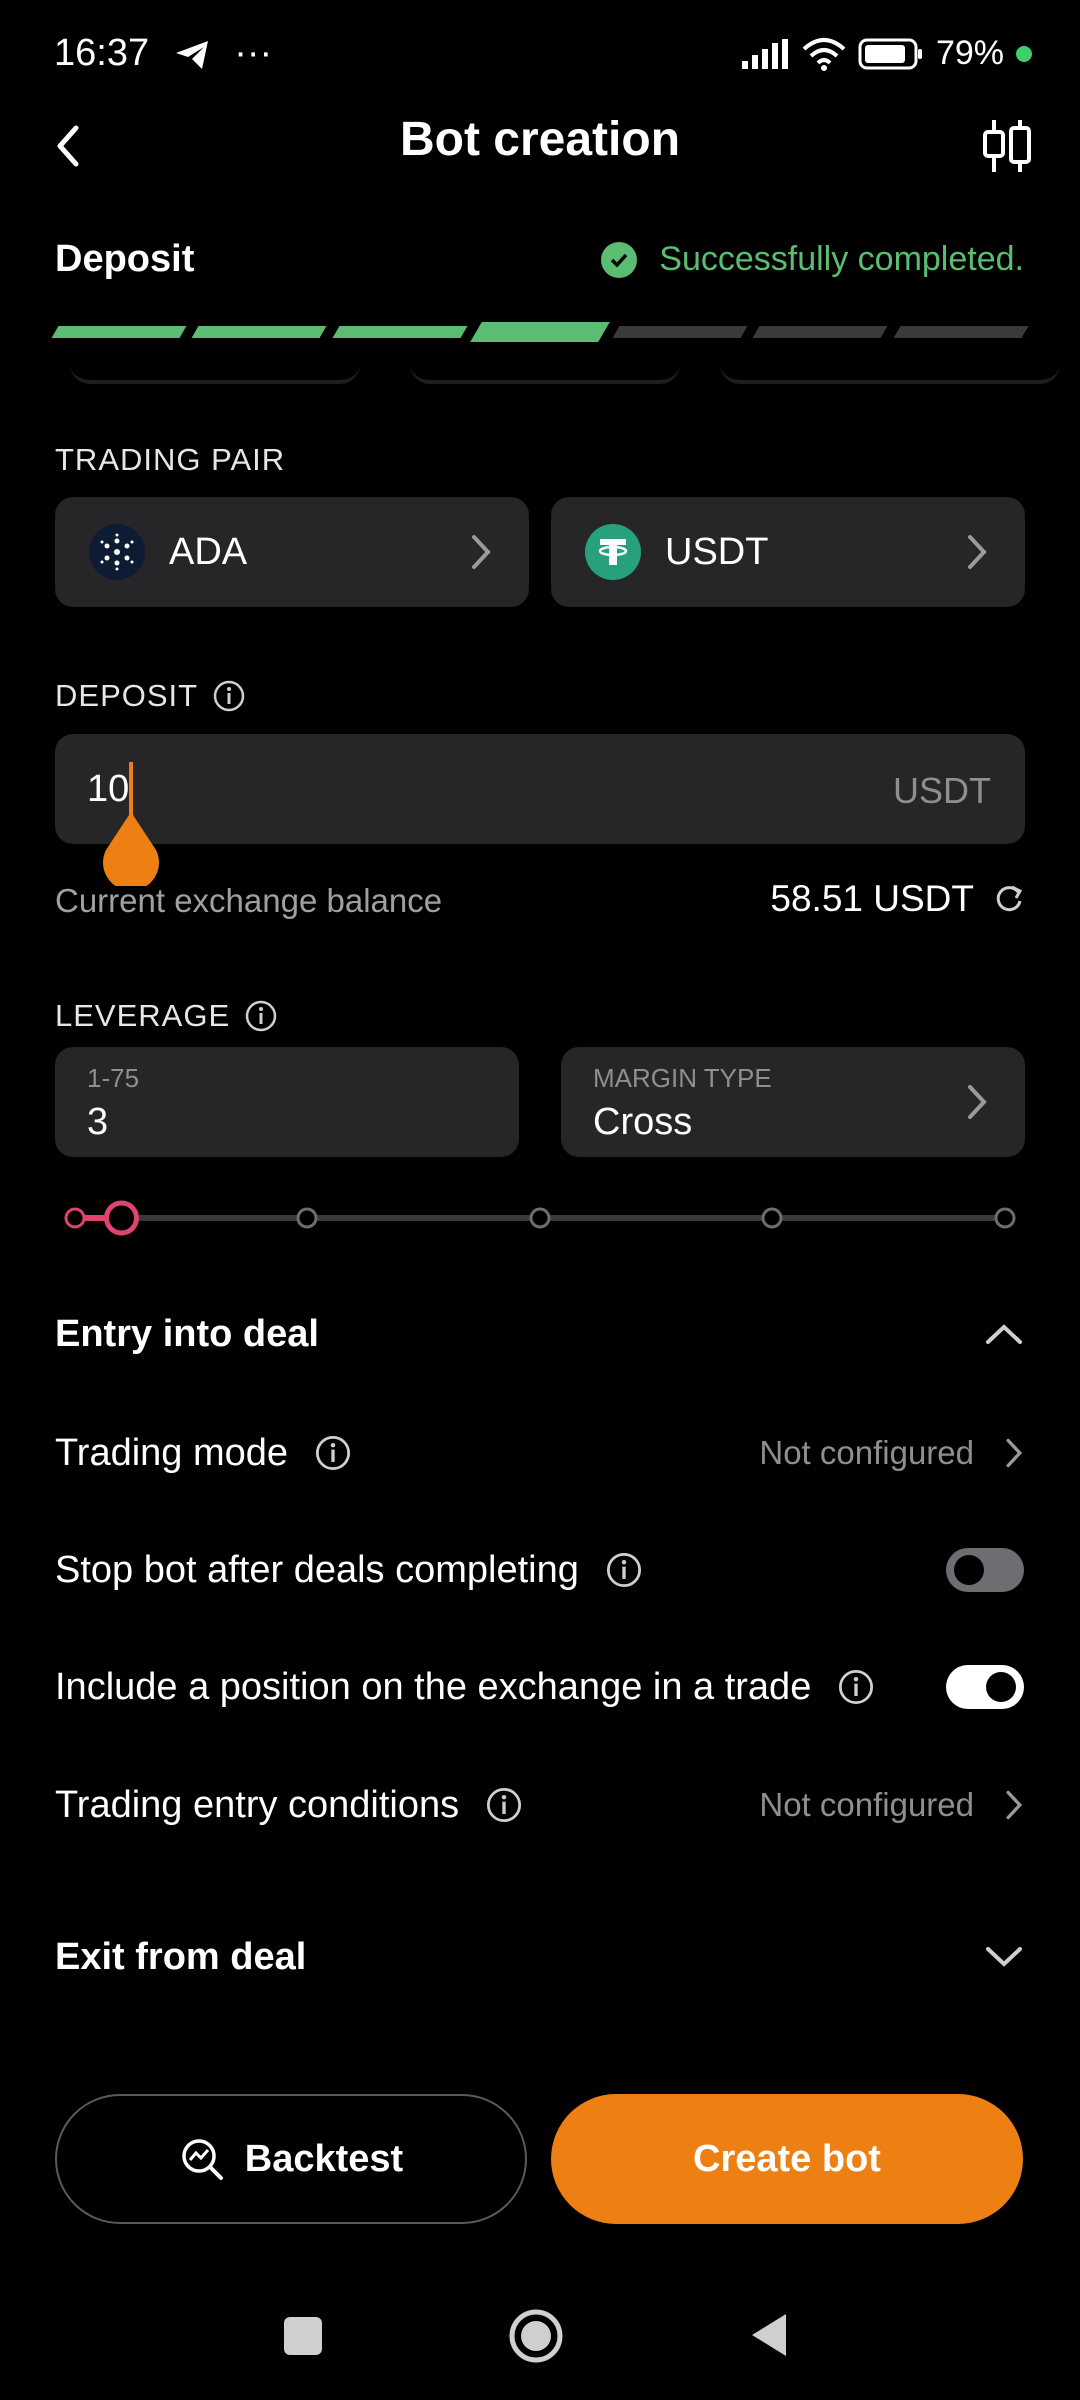 This screenshot has height=2400, width=1080. Describe the element at coordinates (841, 259) in the screenshot. I see `step-status-text: Successfully completed.` at that location.